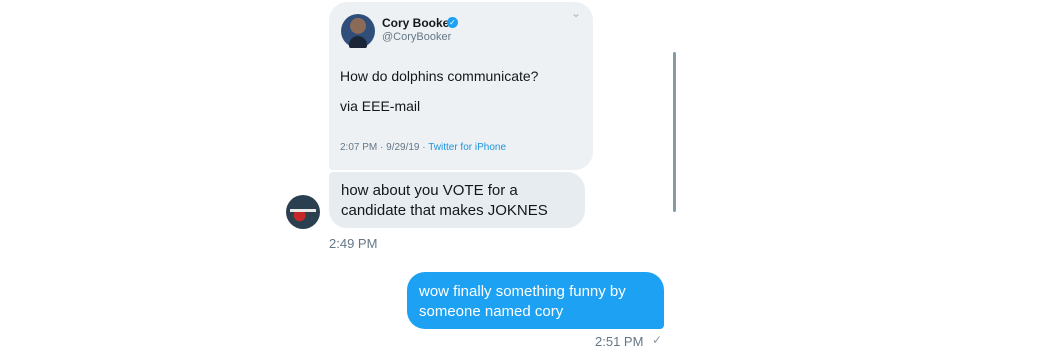  Describe the element at coordinates (353, 243) in the screenshot. I see `received-message-timestamp: 2:49 PM` at that location.